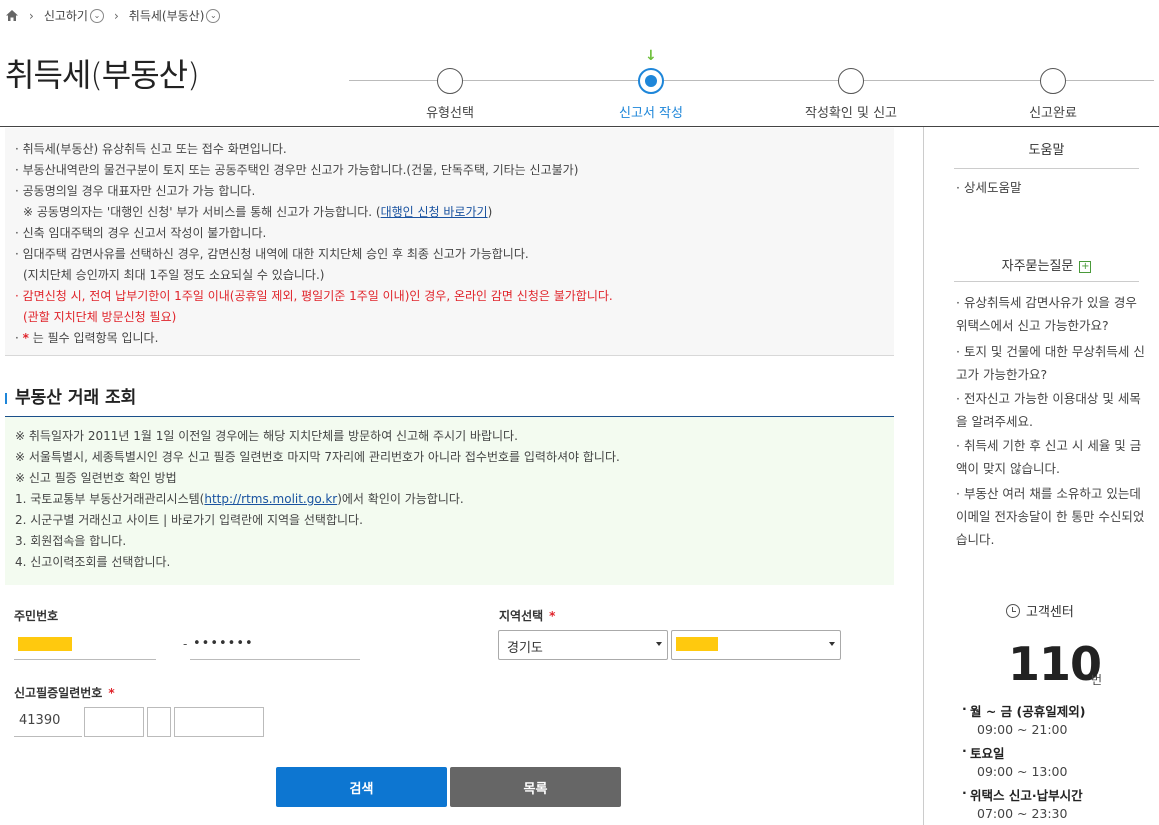  I want to click on agent-request-link: 대행인 신청 바로가기, so click(434, 212).